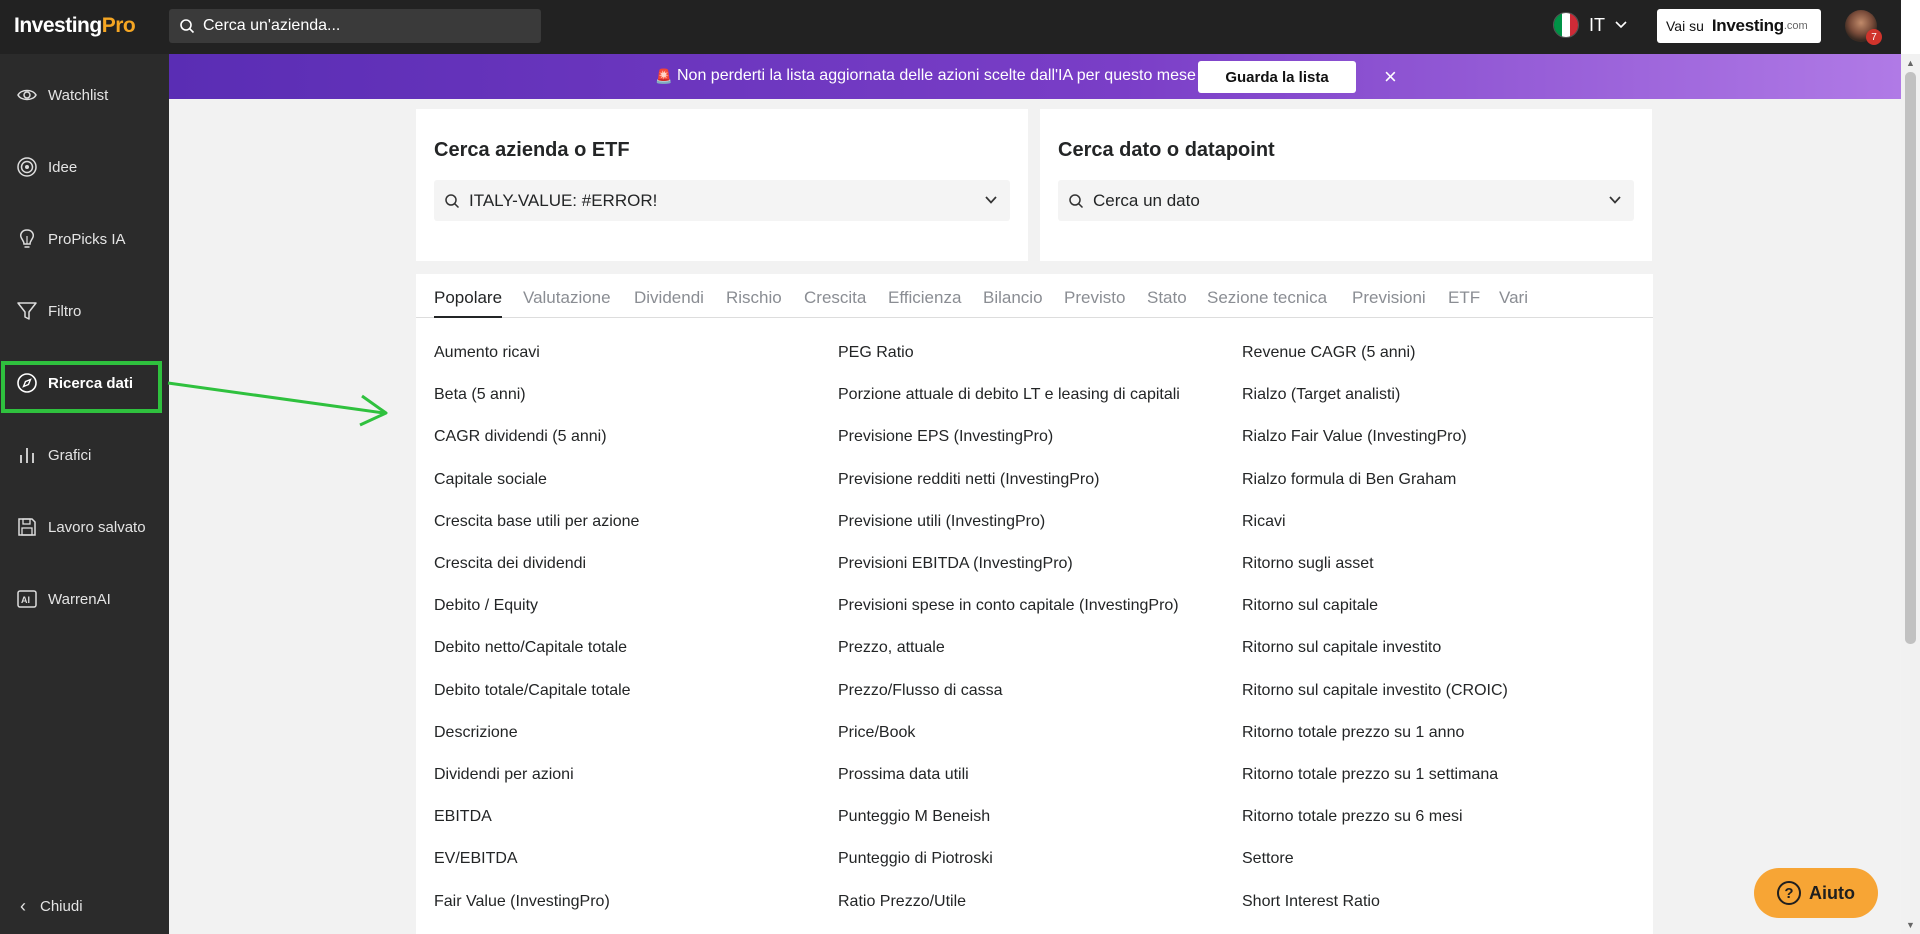  I want to click on datapoint-item: EV/EBITDA, so click(476, 859).